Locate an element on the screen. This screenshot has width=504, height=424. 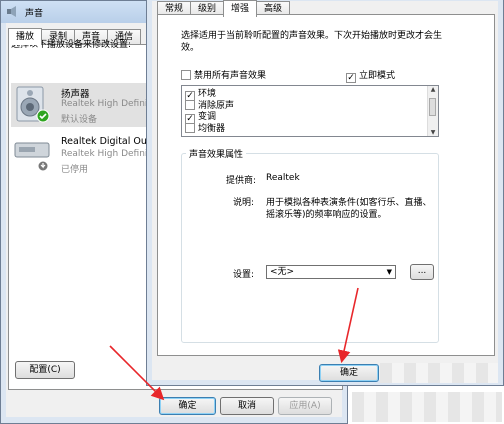
annotation-layer is located at coordinates (234, 344).